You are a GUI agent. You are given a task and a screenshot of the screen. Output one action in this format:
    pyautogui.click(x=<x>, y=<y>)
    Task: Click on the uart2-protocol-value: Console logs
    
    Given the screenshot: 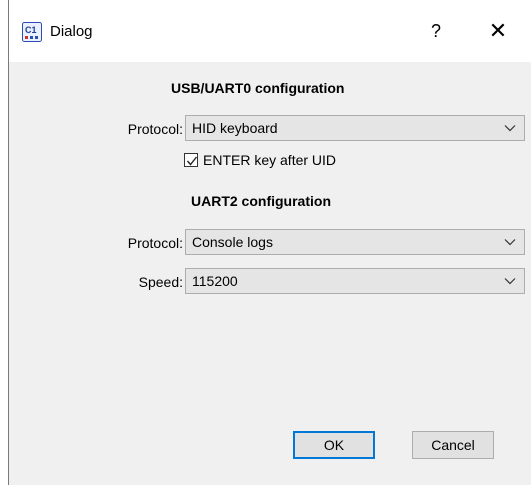 What is the action you would take?
    pyautogui.click(x=232, y=242)
    